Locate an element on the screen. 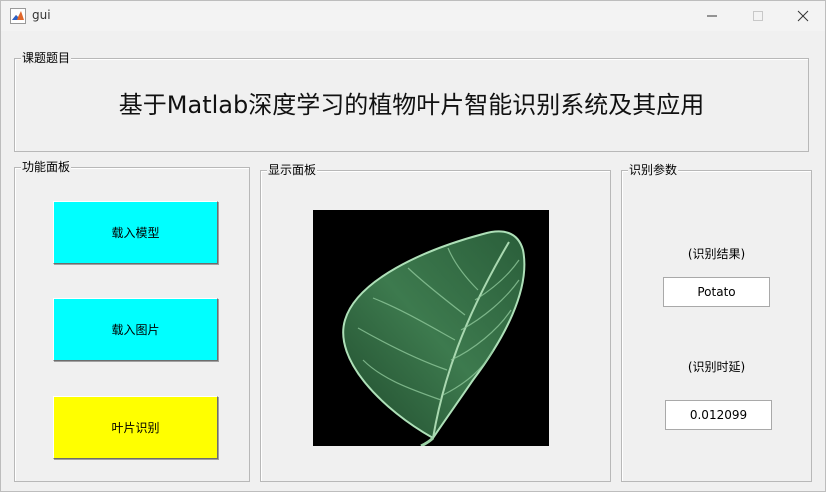  parameters-panel: 识别参数 (识别结果) Potato (识别时延) 0.012099 is located at coordinates (716, 322).